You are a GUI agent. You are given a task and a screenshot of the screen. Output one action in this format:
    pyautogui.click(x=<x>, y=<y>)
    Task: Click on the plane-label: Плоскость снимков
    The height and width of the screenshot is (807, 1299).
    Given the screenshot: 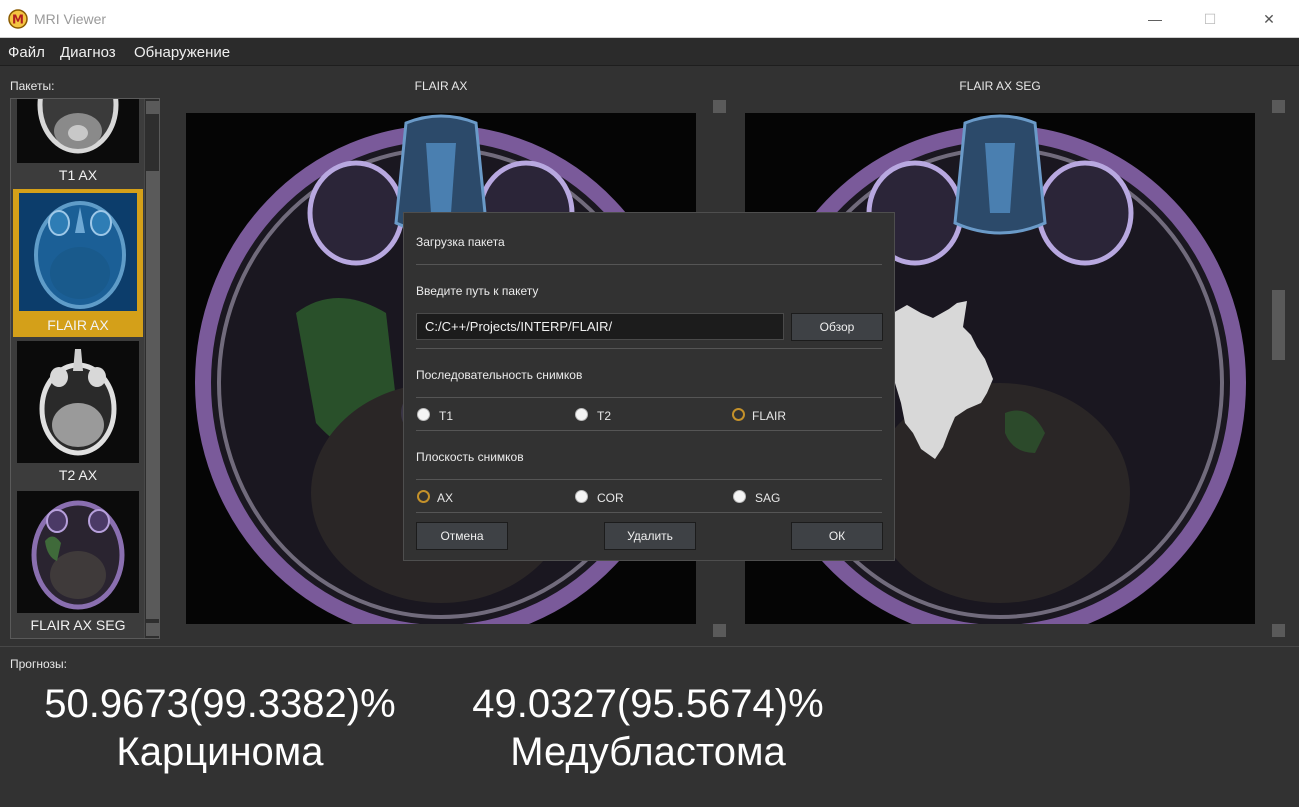 What is the action you would take?
    pyautogui.click(x=470, y=457)
    